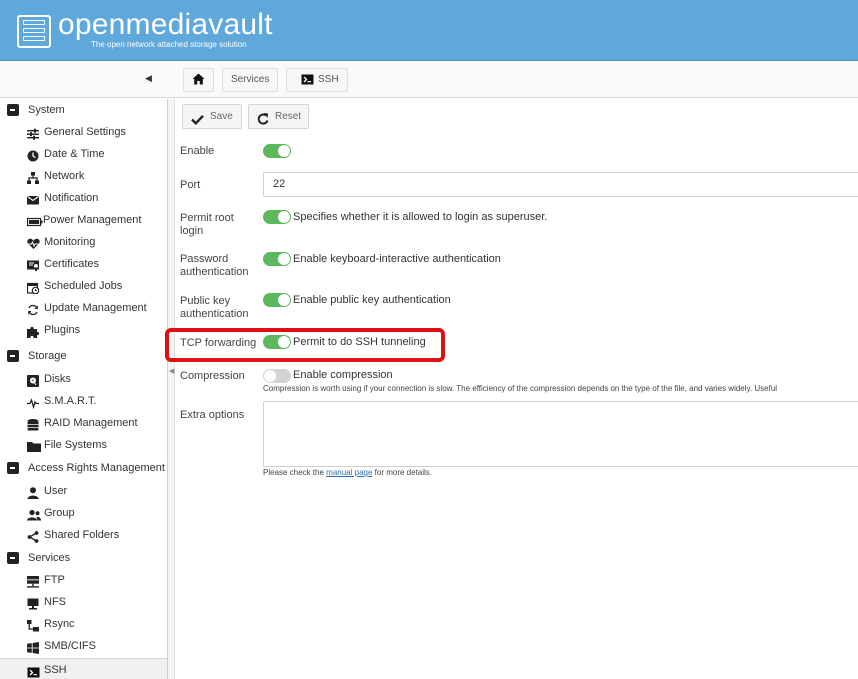 The image size is (858, 679). I want to click on breadcrumb-item-ssh: SSH, so click(317, 80).